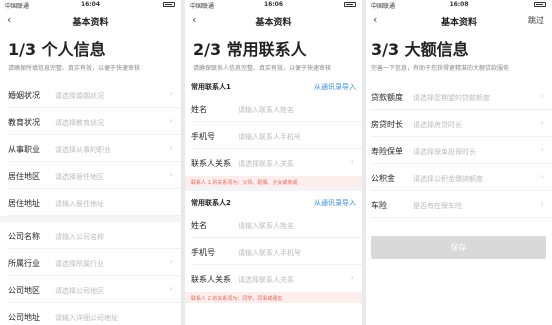 The width and height of the screenshot is (552, 325). Describe the element at coordinates (79, 204) in the screenshot. I see `row-placeholder: 请输入居住地址` at that location.